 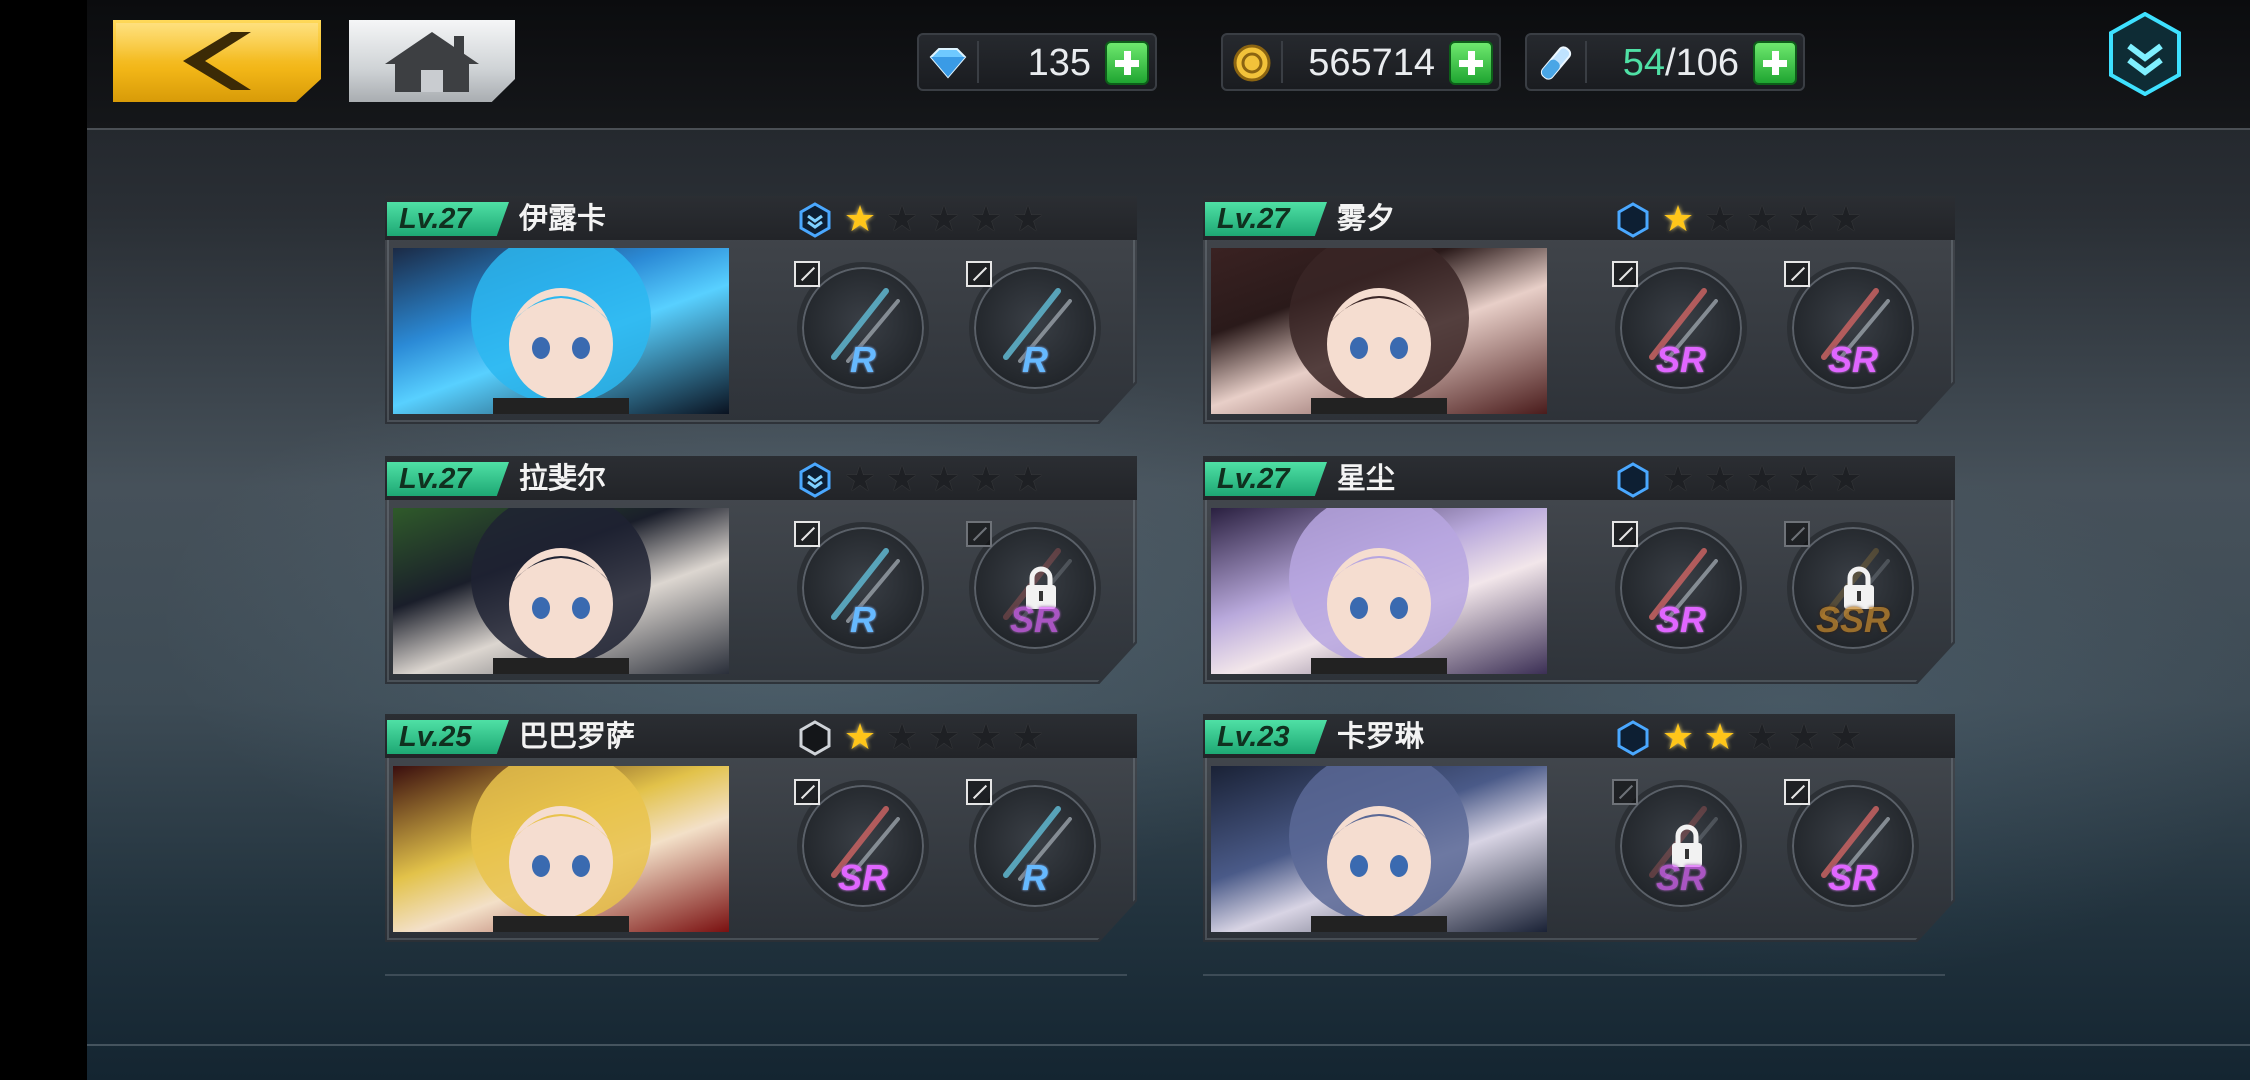 What do you see at coordinates (1579, 570) in the screenshot?
I see `character-card: Lv.27 星尘 ★ ★ ★ ★ ★ SR SSR` at bounding box center [1579, 570].